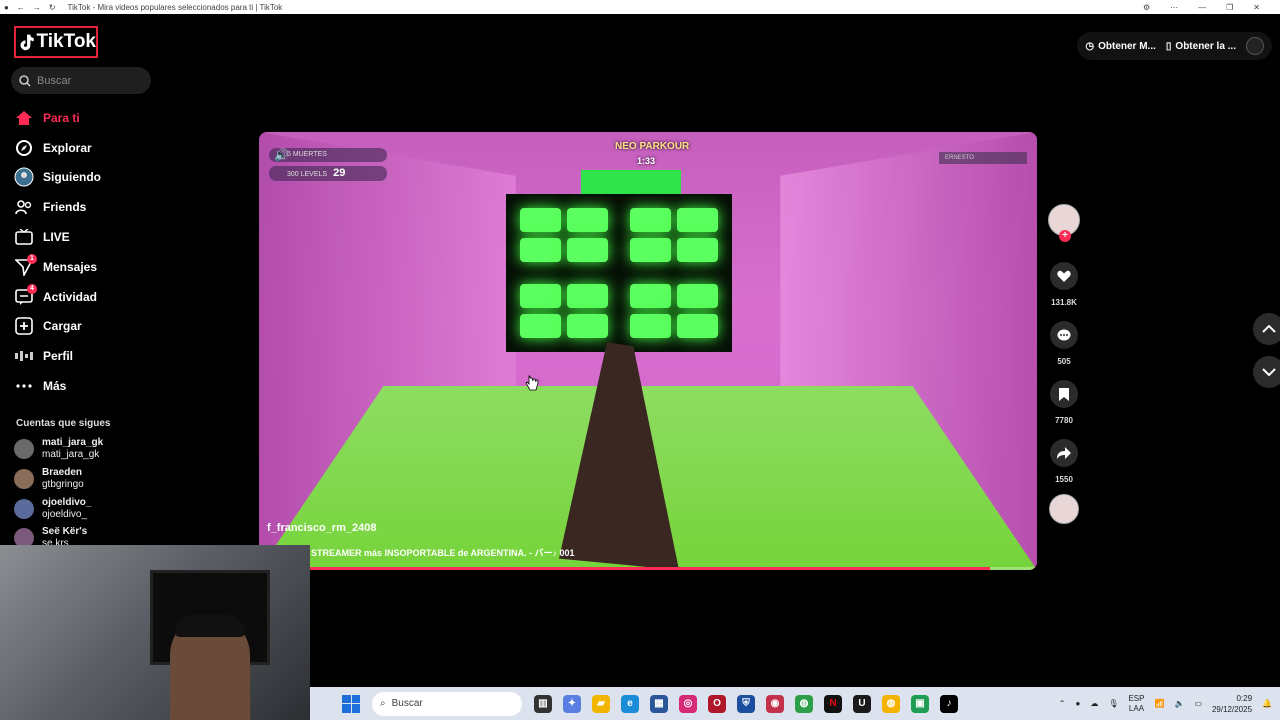 The height and width of the screenshot is (720, 1280). Describe the element at coordinates (891, 703) in the screenshot. I see `chrome-canary-icon: ◍` at that location.